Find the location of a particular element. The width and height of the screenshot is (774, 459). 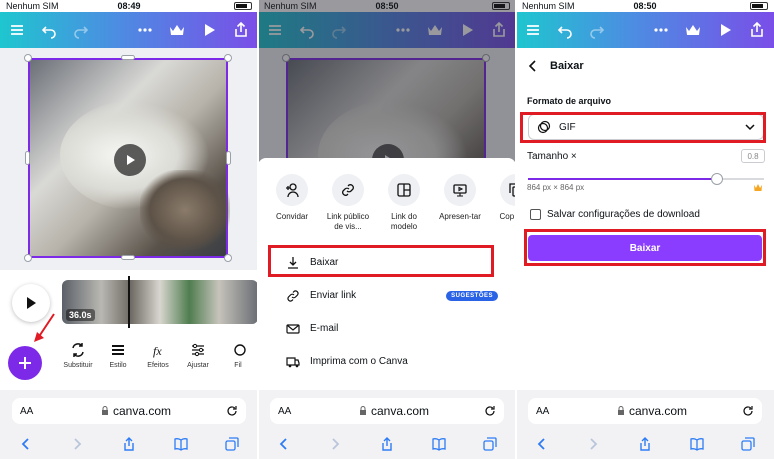

tool-filtros: Fil is located at coordinates (238, 362).